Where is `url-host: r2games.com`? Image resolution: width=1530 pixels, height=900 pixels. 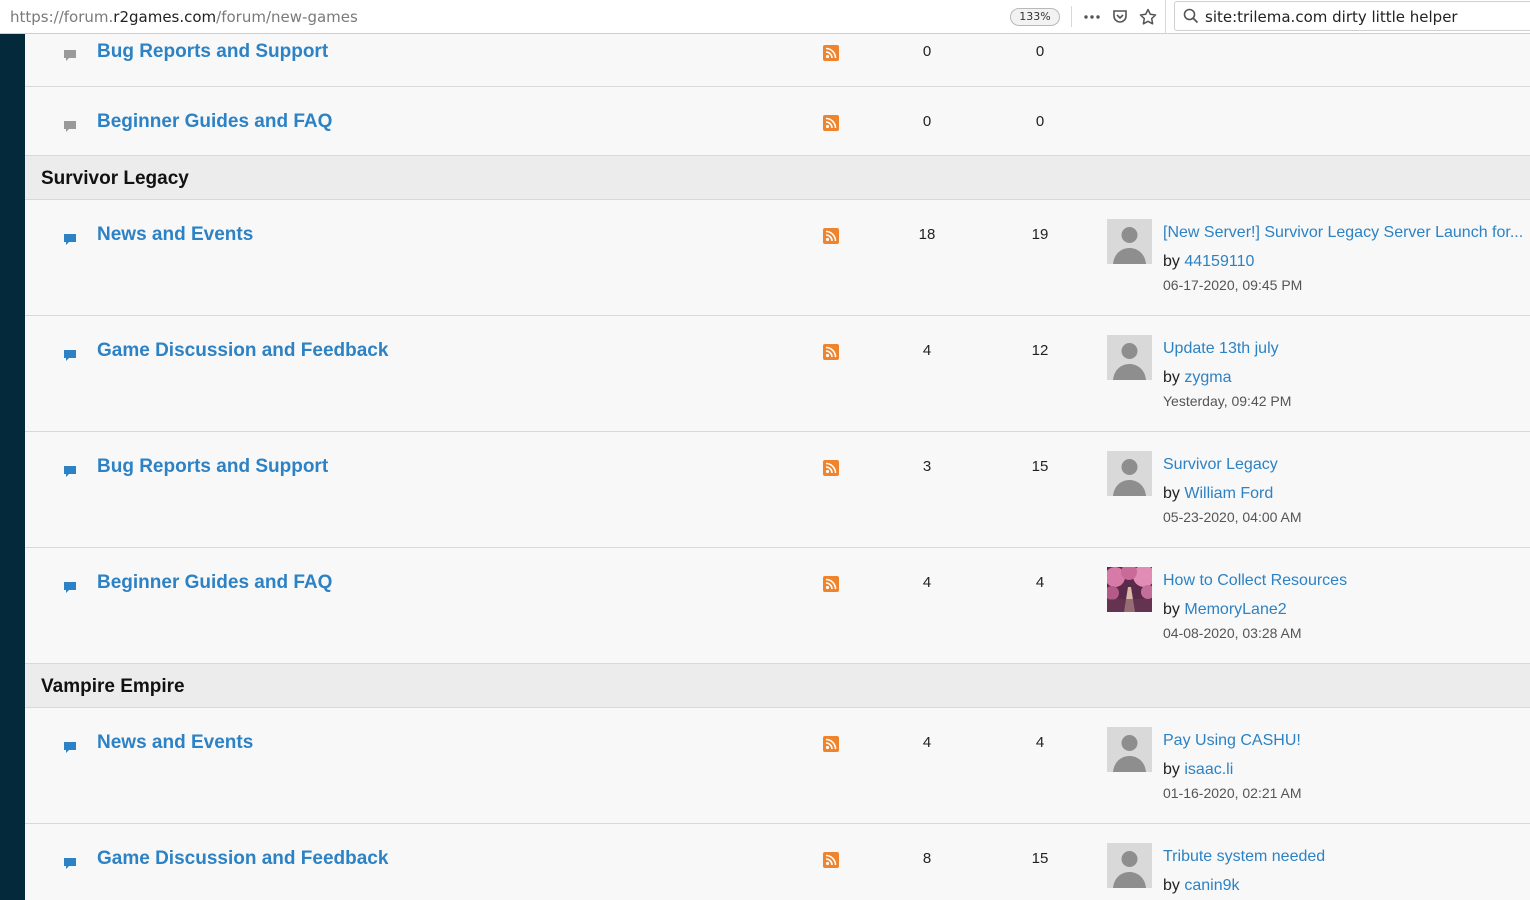 url-host: r2games.com is located at coordinates (165, 17).